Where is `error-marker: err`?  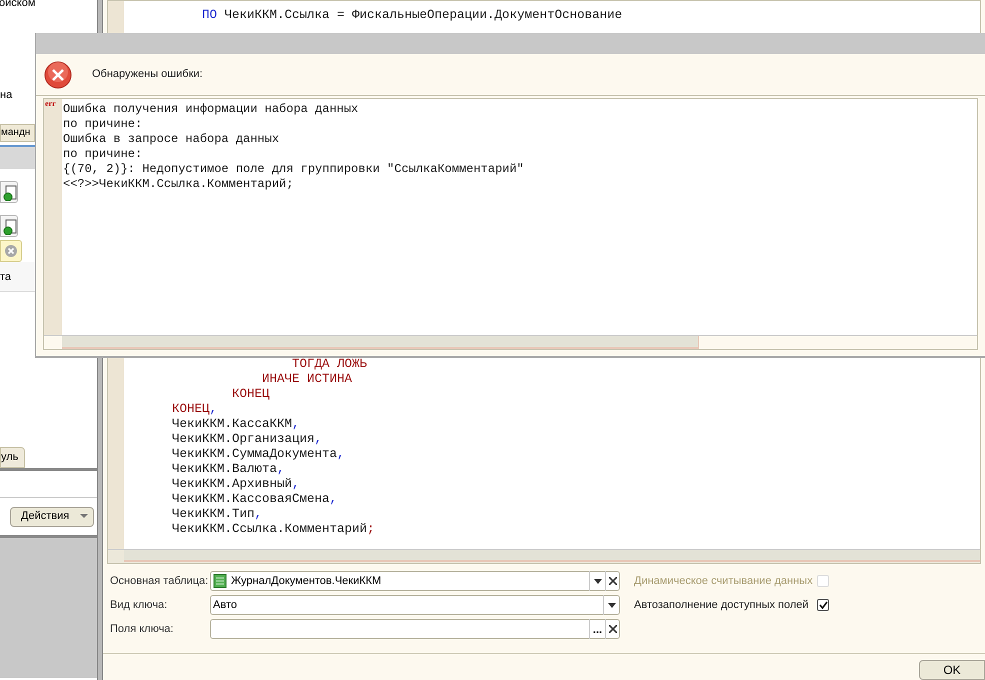 error-marker: err is located at coordinates (50, 104).